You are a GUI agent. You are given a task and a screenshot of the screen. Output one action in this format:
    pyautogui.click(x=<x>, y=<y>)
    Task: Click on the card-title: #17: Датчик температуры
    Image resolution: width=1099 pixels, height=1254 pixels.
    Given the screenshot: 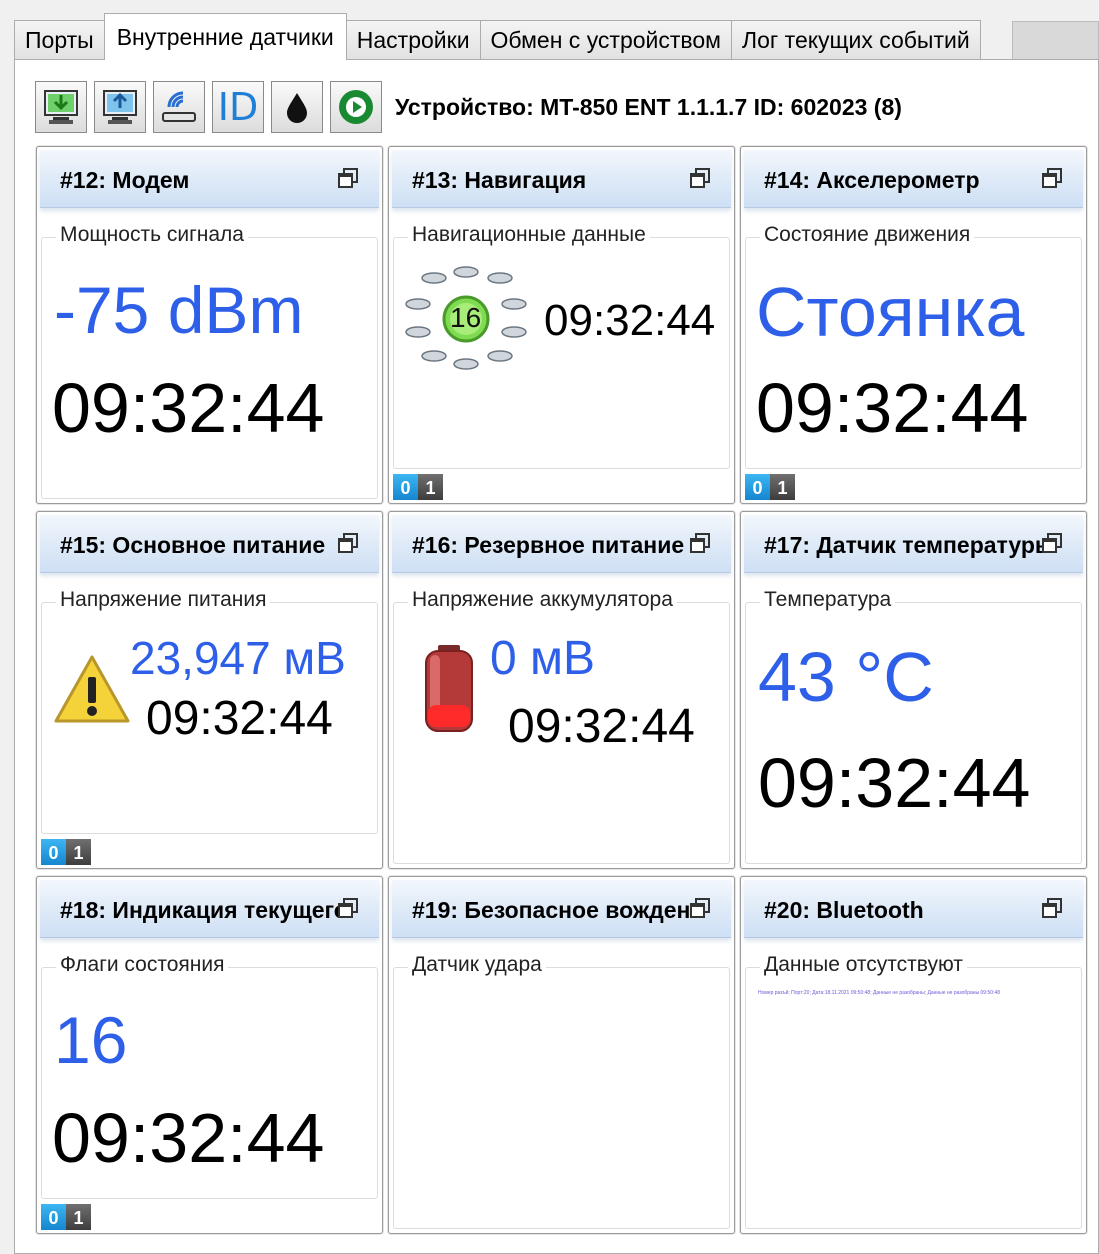 What is the action you would take?
    pyautogui.click(x=909, y=545)
    